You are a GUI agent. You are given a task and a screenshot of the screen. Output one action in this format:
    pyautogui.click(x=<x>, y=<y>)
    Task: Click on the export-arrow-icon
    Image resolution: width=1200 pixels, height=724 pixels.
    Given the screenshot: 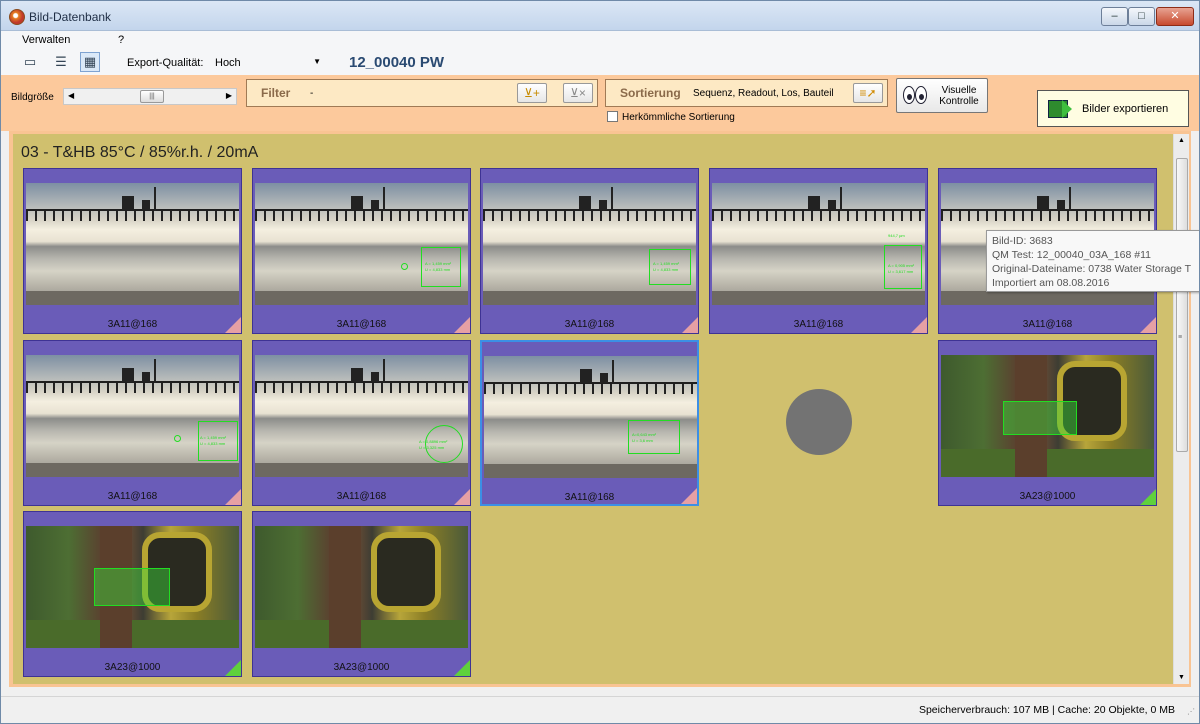 What is the action you would take?
    pyautogui.click(x=1060, y=109)
    